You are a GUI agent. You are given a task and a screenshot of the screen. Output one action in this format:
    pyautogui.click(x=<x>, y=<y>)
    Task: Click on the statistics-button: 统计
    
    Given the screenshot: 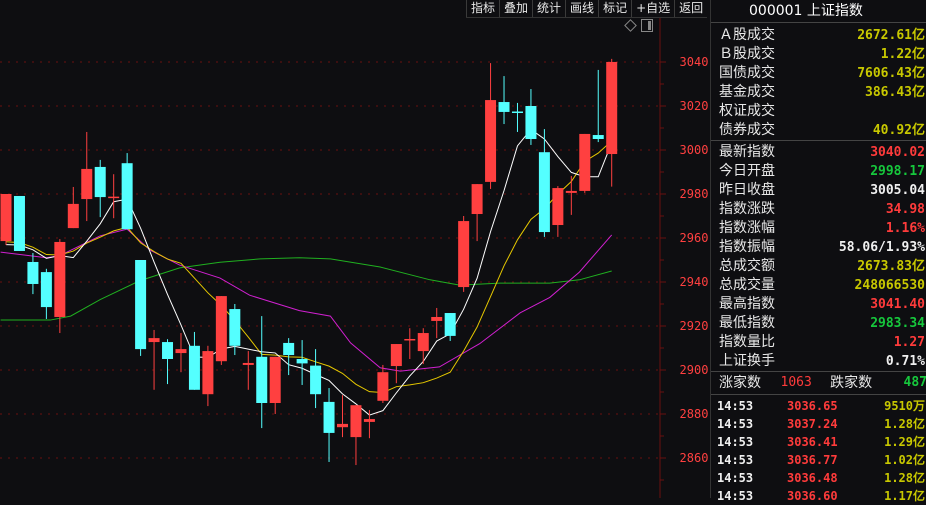 What is the action you would take?
    pyautogui.click(x=548, y=8)
    